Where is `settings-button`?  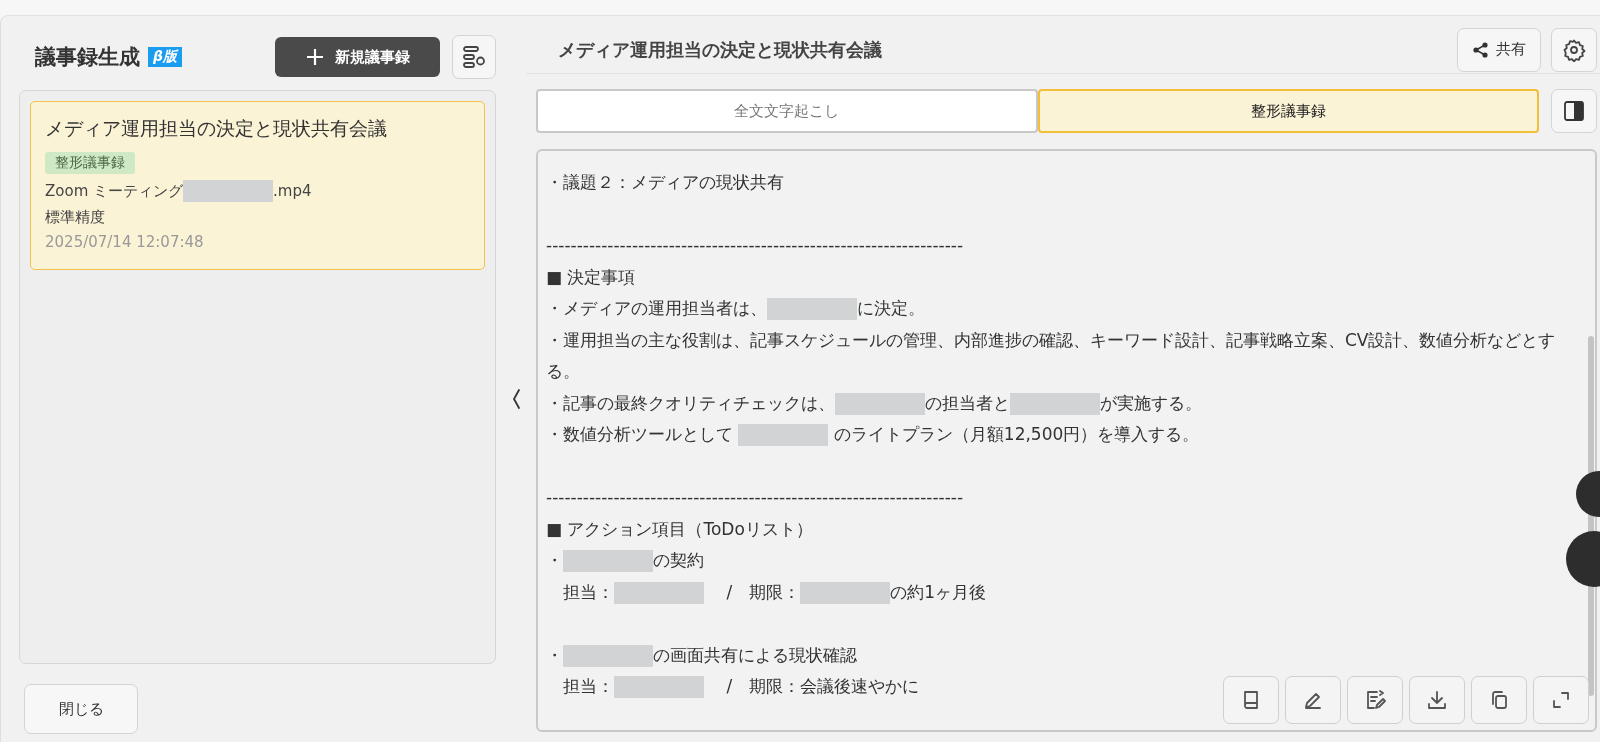 settings-button is located at coordinates (1574, 49).